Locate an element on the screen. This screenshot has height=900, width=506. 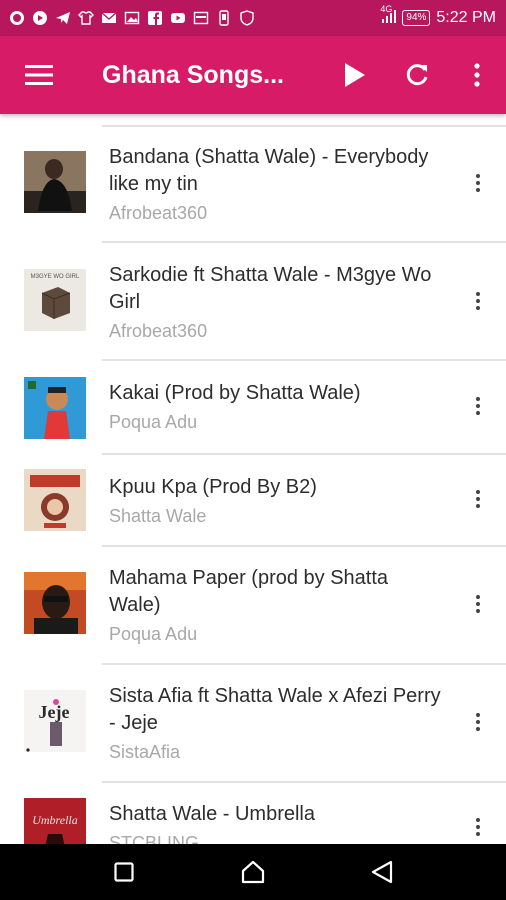
status-bar: 4G 94% 5:22 PM is located at coordinates (253, 18).